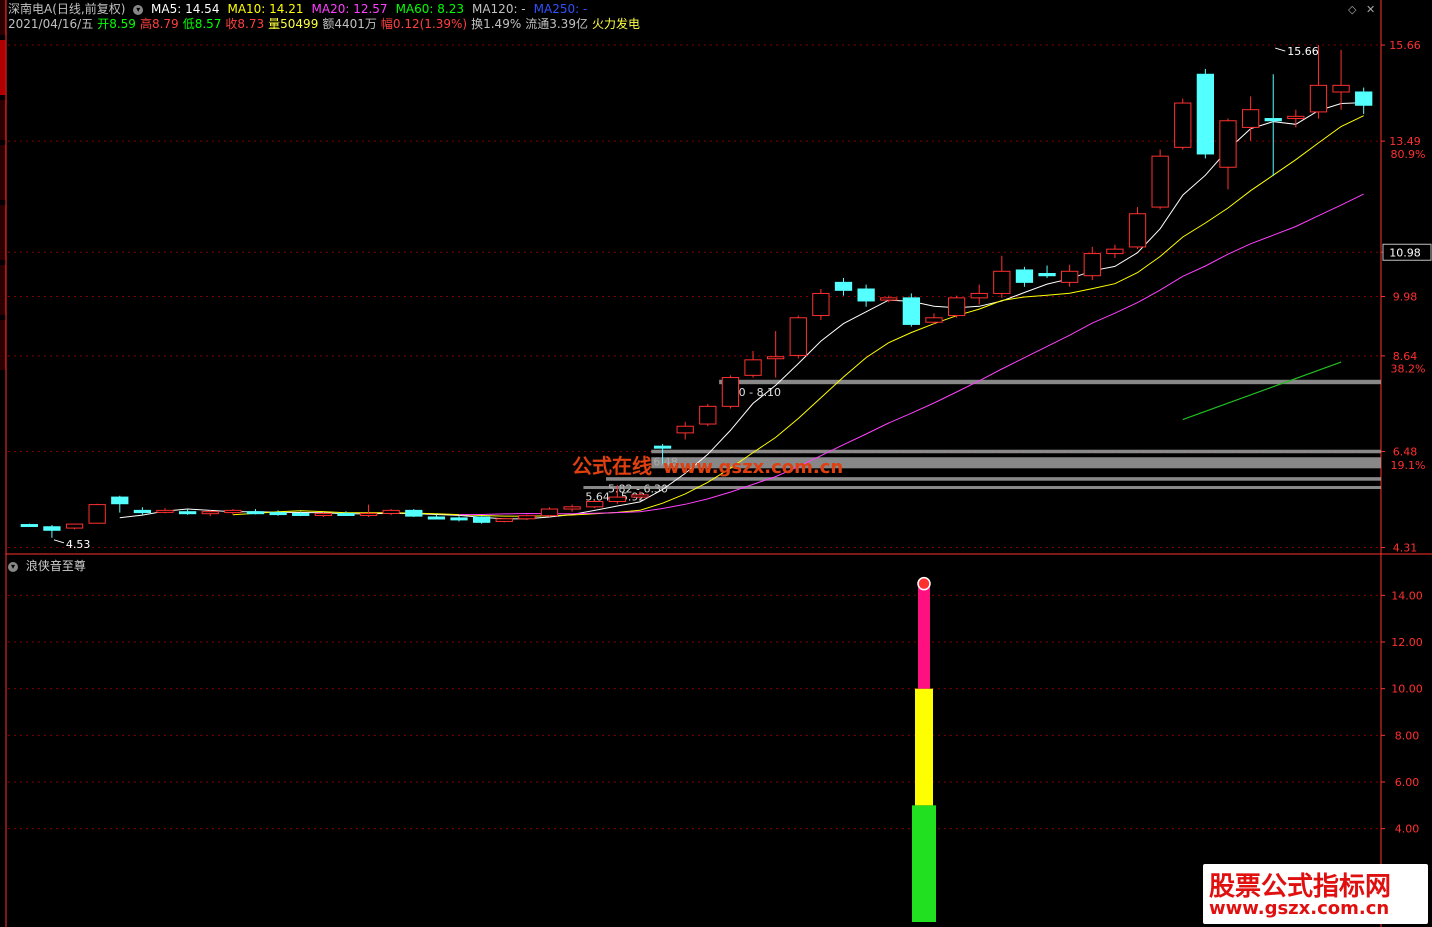  I want to click on indicator-tick-label: 12.00, so click(1407, 642).